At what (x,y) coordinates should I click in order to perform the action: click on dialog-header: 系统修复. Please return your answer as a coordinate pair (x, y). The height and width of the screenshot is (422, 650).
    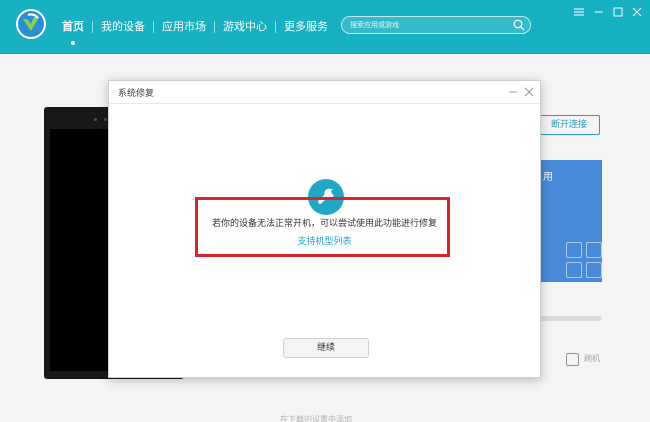
    Looking at the image, I should click on (324, 92).